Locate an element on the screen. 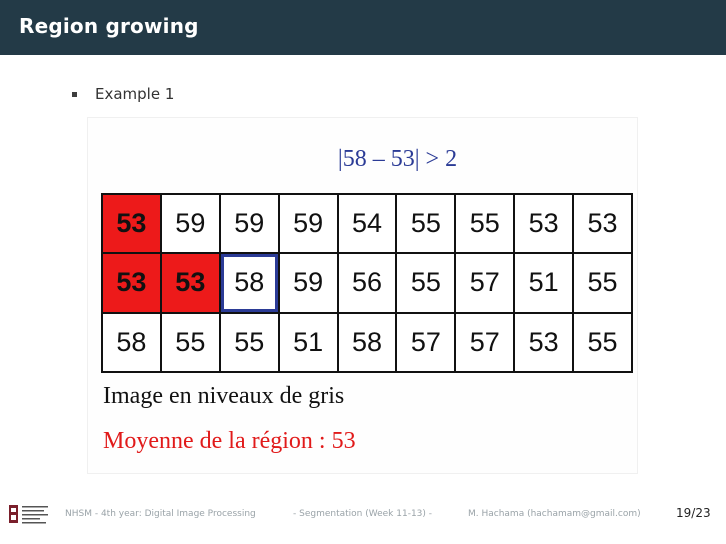  slide-header: Region growing is located at coordinates (363, 27).